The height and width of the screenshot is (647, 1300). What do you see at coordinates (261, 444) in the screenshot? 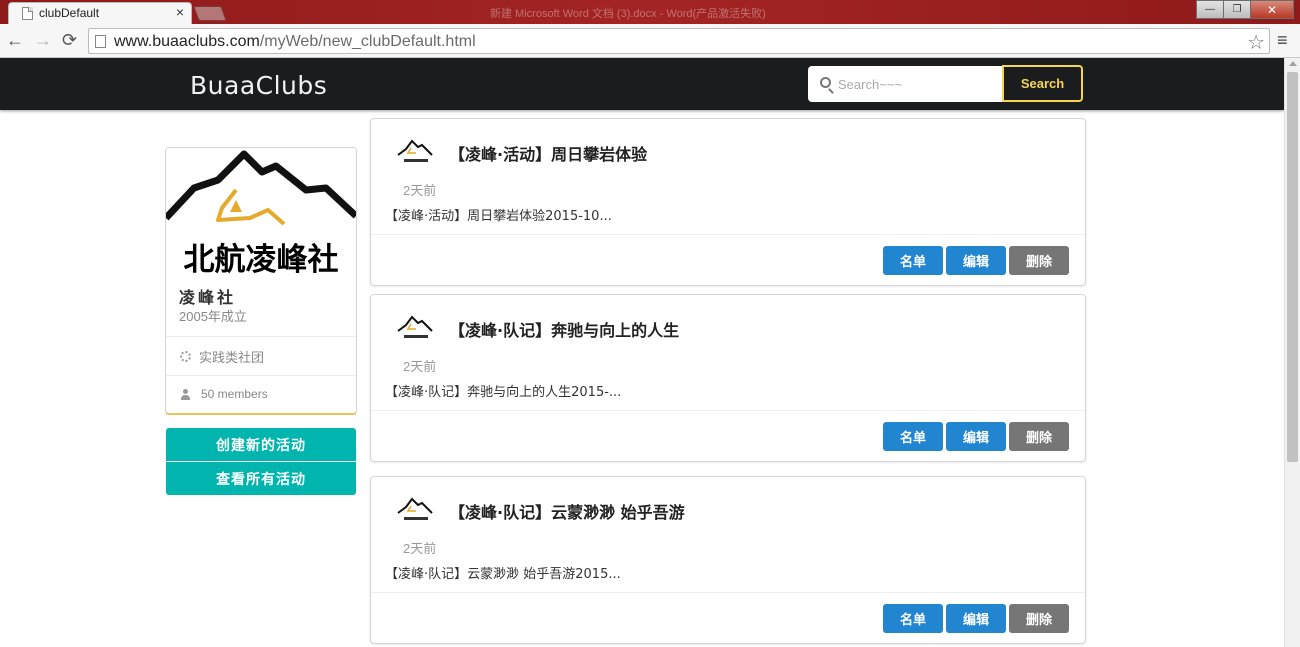
I see `create-activity-button: 创建新的活动` at bounding box center [261, 444].